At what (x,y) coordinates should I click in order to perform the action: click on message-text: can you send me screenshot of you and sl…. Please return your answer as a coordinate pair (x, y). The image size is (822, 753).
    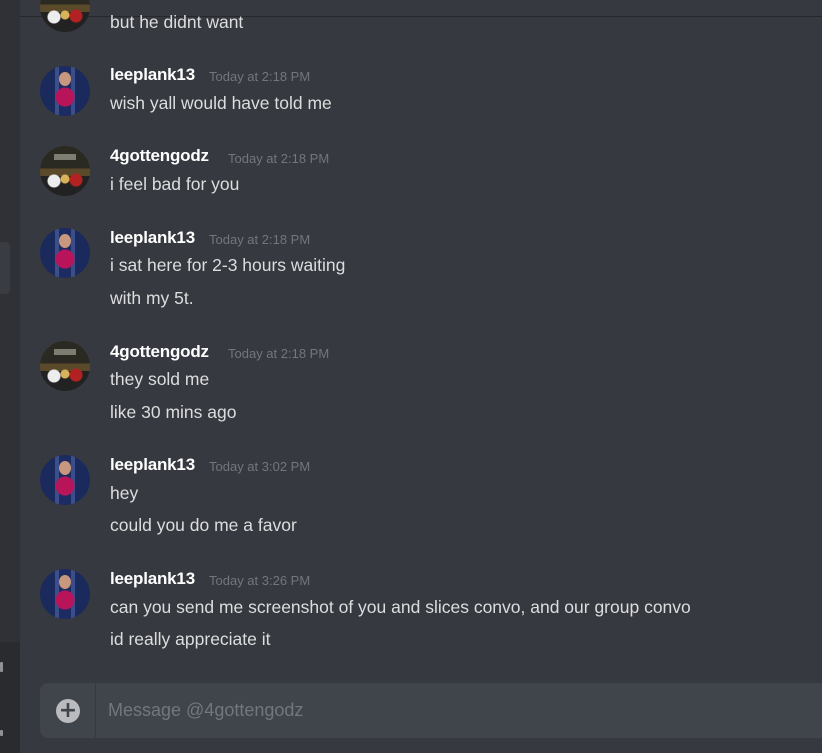
    Looking at the image, I should click on (400, 607).